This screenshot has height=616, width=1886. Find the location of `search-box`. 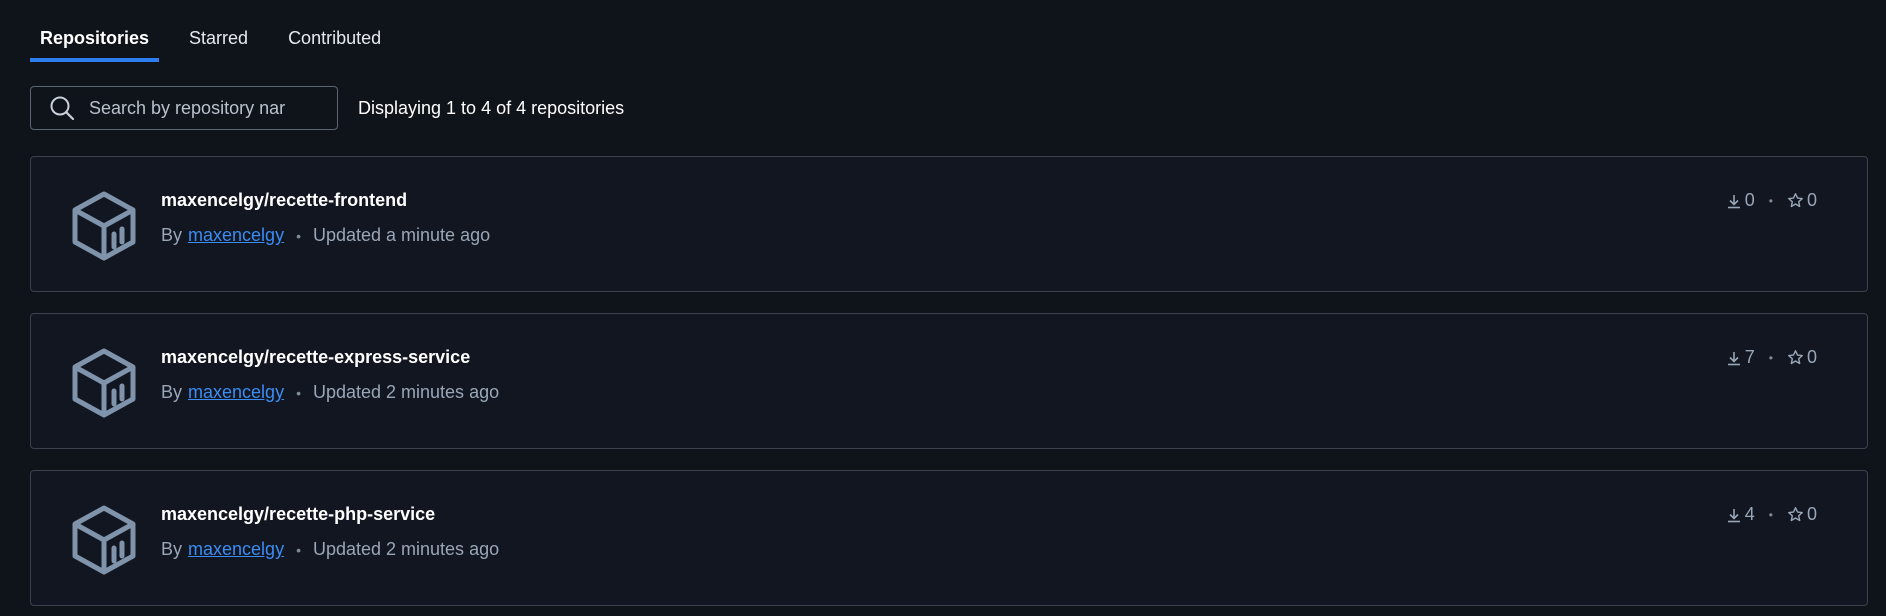

search-box is located at coordinates (184, 108).